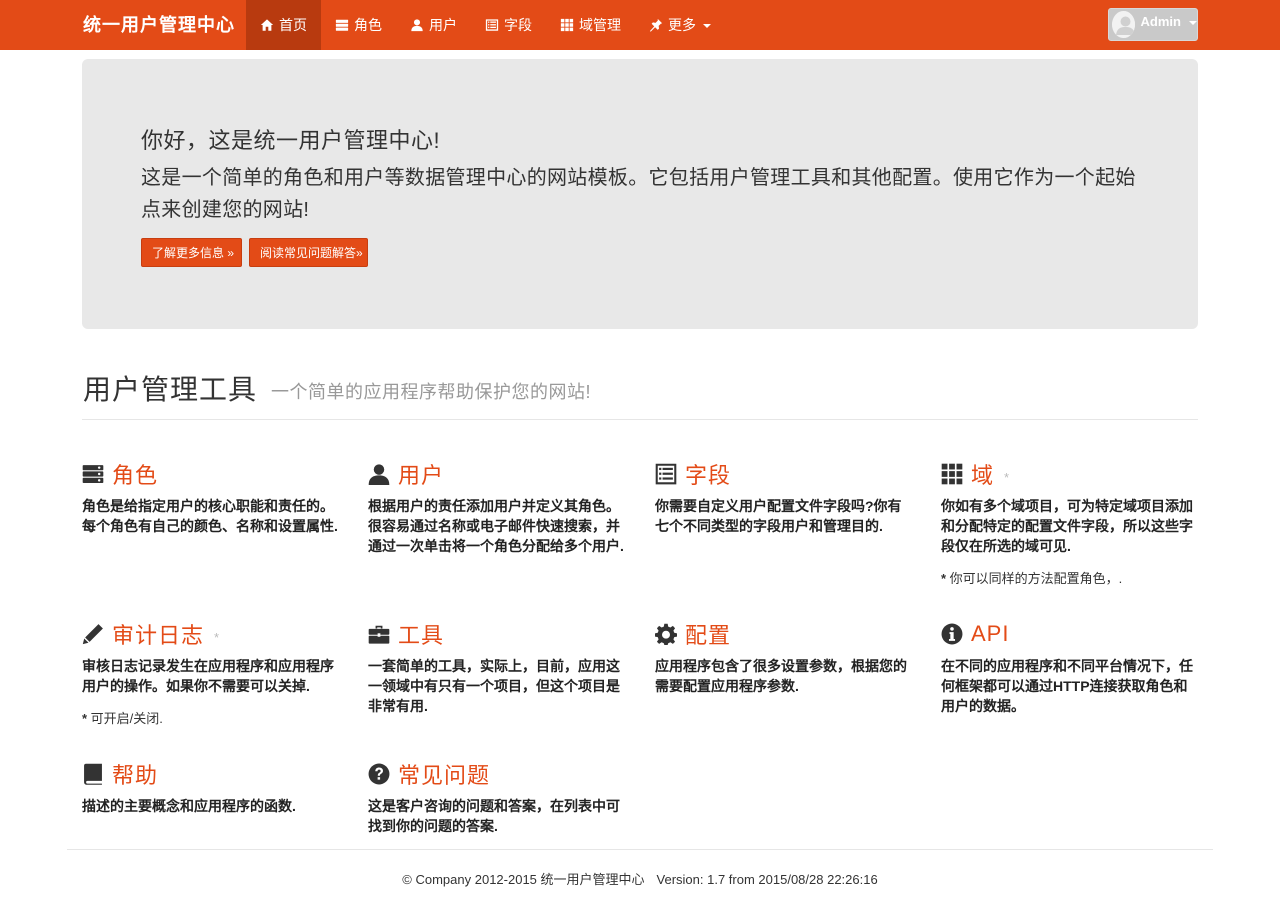 Image resolution: width=1280 pixels, height=914 pixels. Describe the element at coordinates (708, 634) in the screenshot. I see `feature-title: 配置` at that location.